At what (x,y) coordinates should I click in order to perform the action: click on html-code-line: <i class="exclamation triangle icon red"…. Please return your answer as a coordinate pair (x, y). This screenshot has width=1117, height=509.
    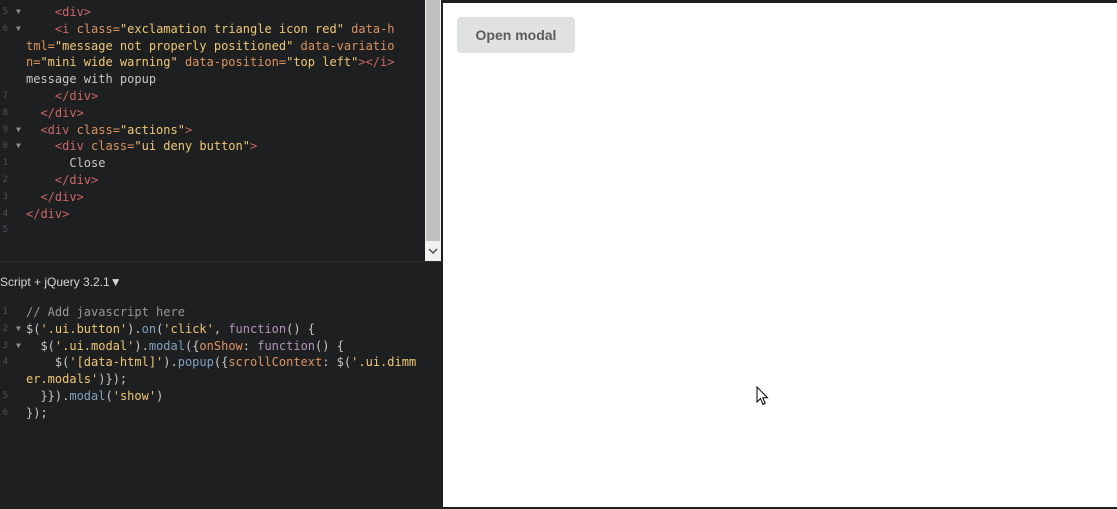
    Looking at the image, I should click on (210, 29).